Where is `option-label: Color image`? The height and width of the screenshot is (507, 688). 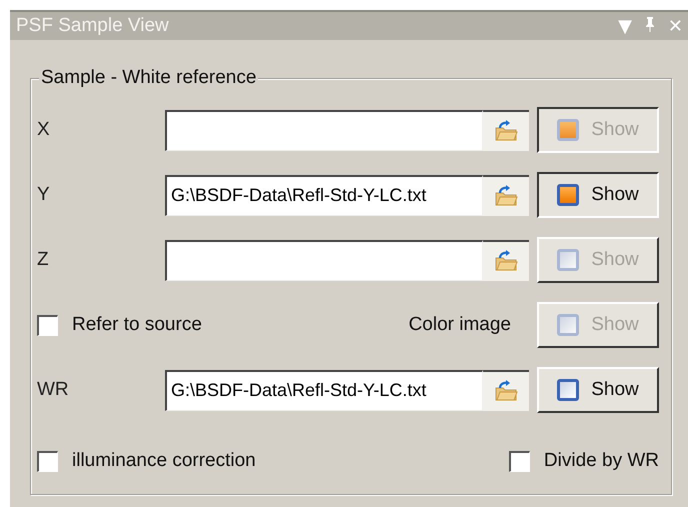 option-label: Color image is located at coordinates (459, 325).